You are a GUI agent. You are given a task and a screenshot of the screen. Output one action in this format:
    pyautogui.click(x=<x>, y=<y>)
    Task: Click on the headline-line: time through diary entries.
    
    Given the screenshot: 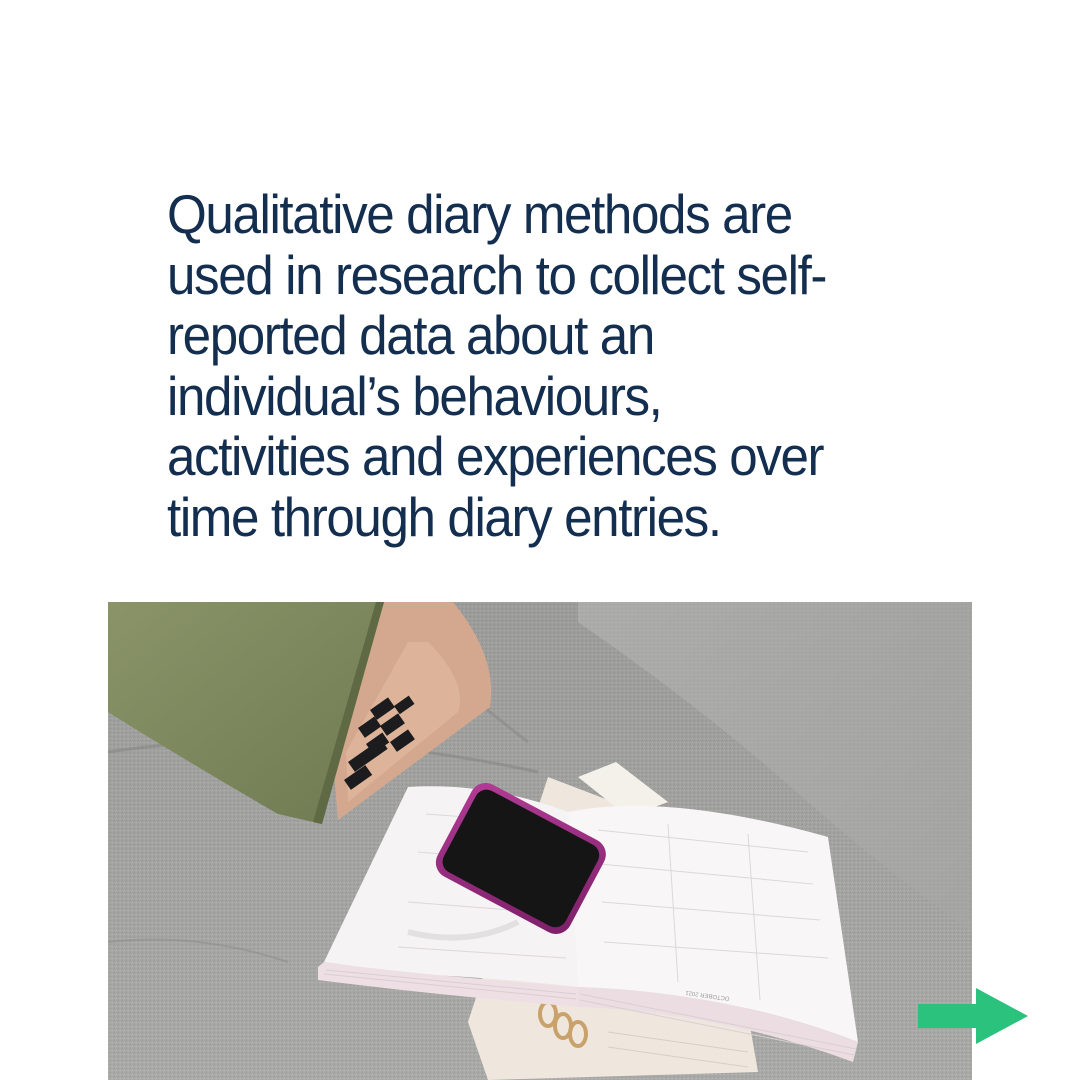 What is the action you would take?
    pyautogui.click(x=444, y=516)
    